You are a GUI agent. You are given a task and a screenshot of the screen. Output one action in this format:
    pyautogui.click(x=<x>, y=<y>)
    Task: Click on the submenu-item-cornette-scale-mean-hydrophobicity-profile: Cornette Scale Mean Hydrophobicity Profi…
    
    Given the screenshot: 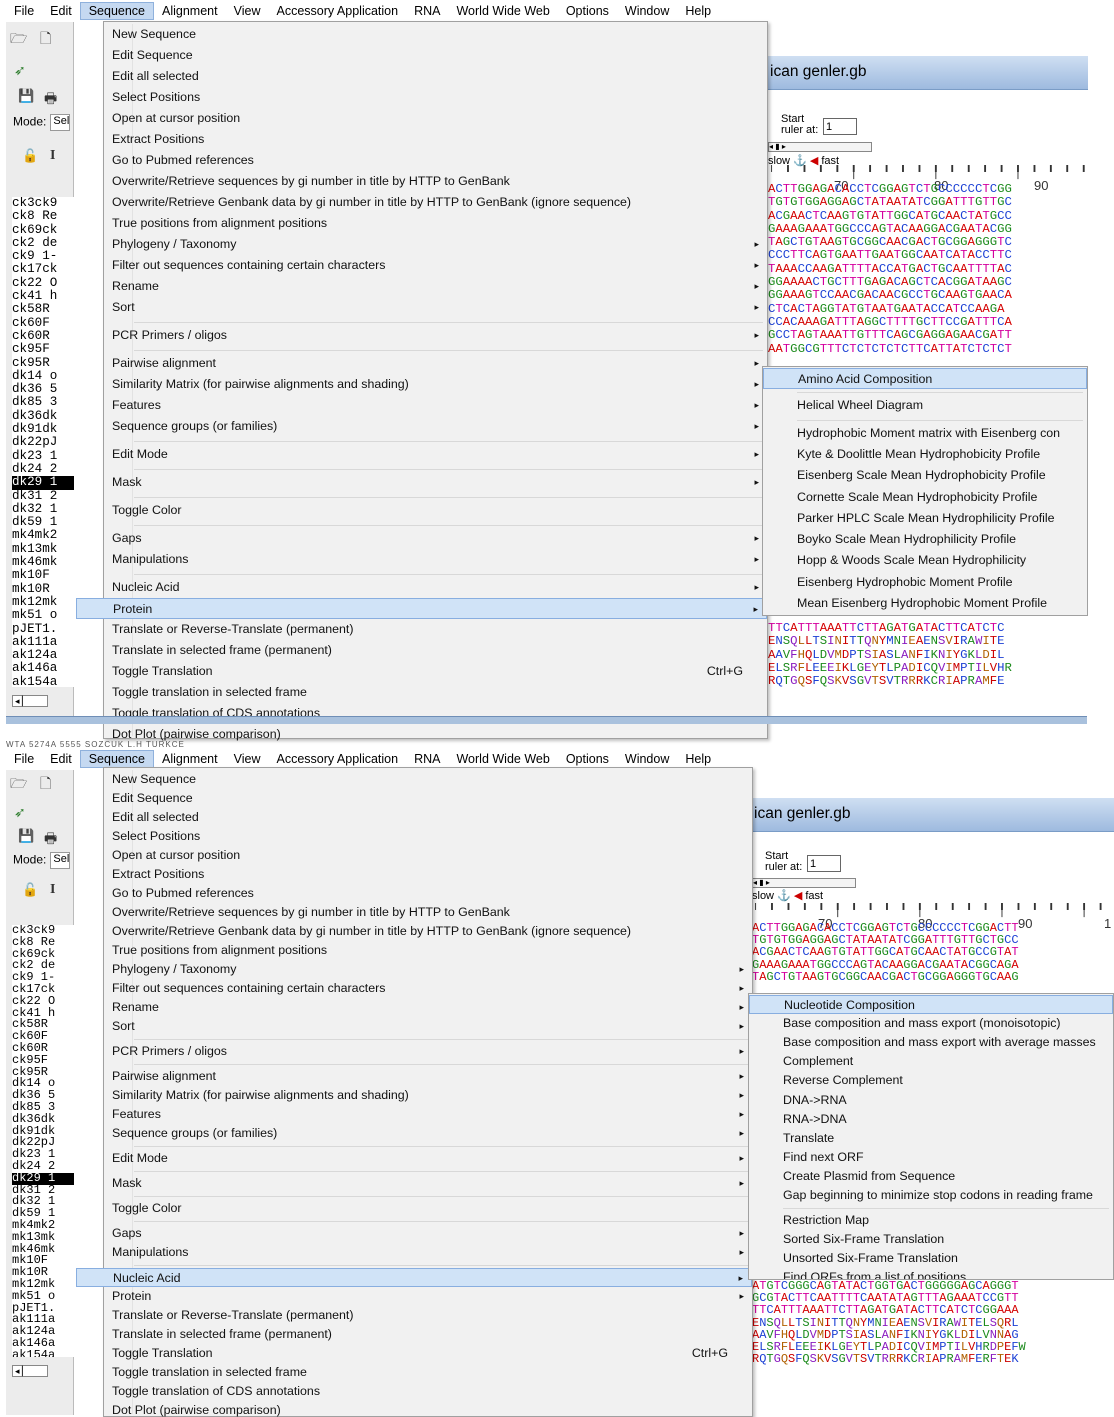 What is the action you would take?
    pyautogui.click(x=925, y=497)
    